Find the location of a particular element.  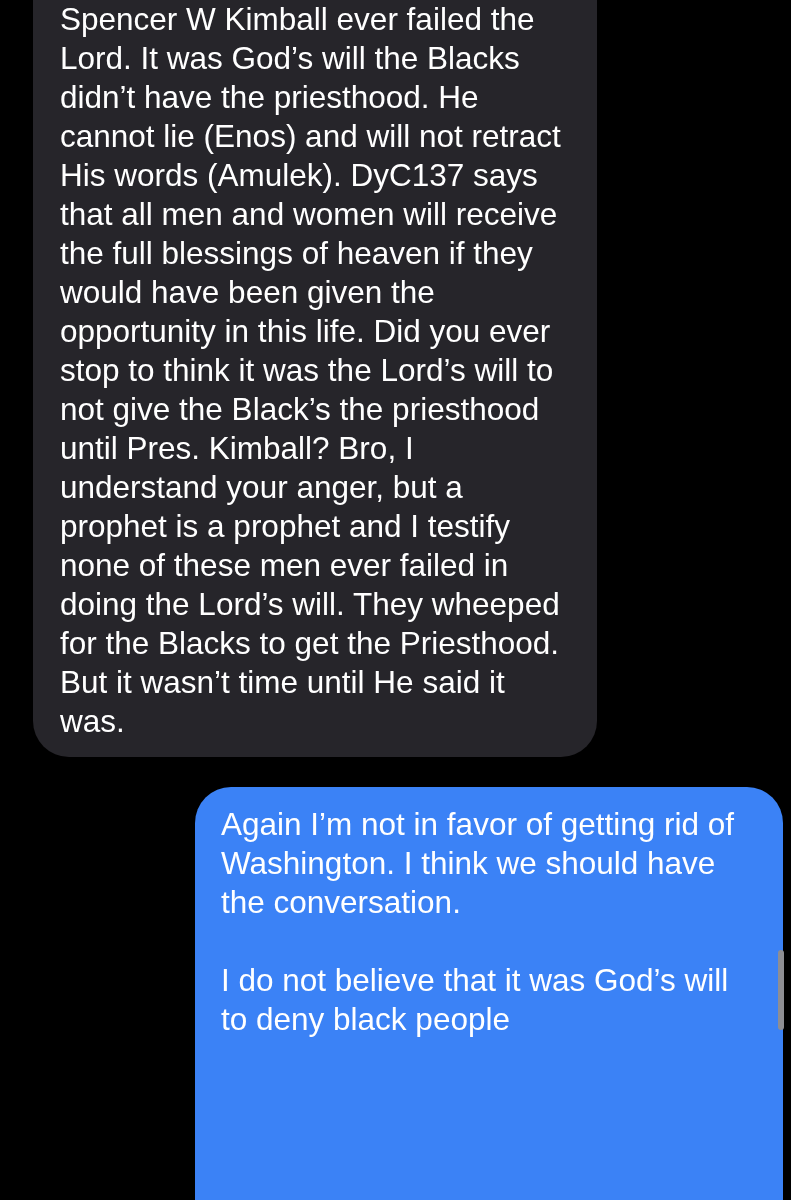

message-text: Again I’m not in favor of getting rid of Washington. I think we should have the conversation. is located at coordinates (478, 863).